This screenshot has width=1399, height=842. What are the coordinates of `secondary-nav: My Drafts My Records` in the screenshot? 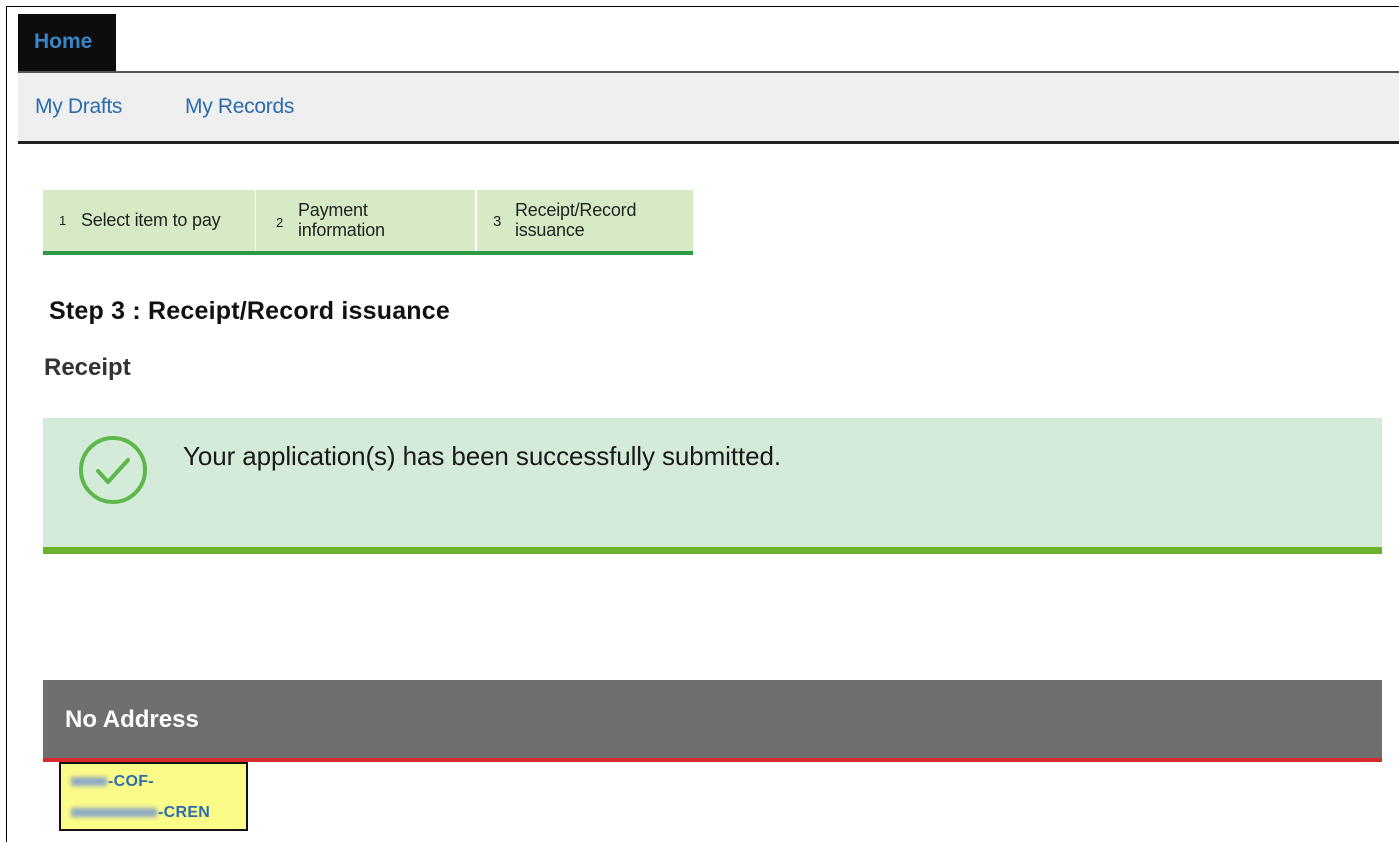 It's located at (708, 107).